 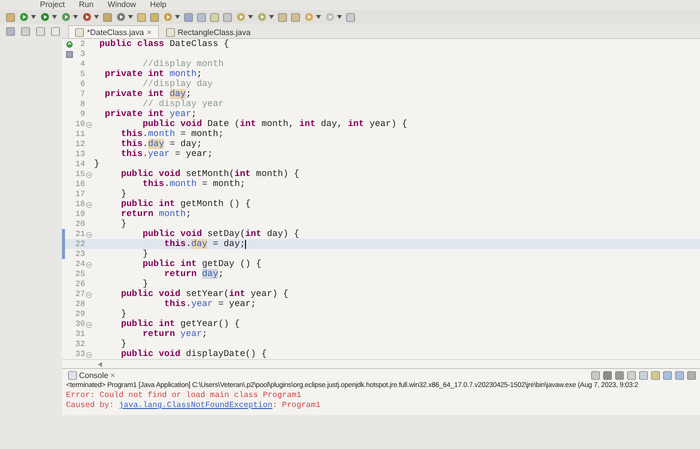 I want to click on line-number: 13, so click(x=79, y=154).